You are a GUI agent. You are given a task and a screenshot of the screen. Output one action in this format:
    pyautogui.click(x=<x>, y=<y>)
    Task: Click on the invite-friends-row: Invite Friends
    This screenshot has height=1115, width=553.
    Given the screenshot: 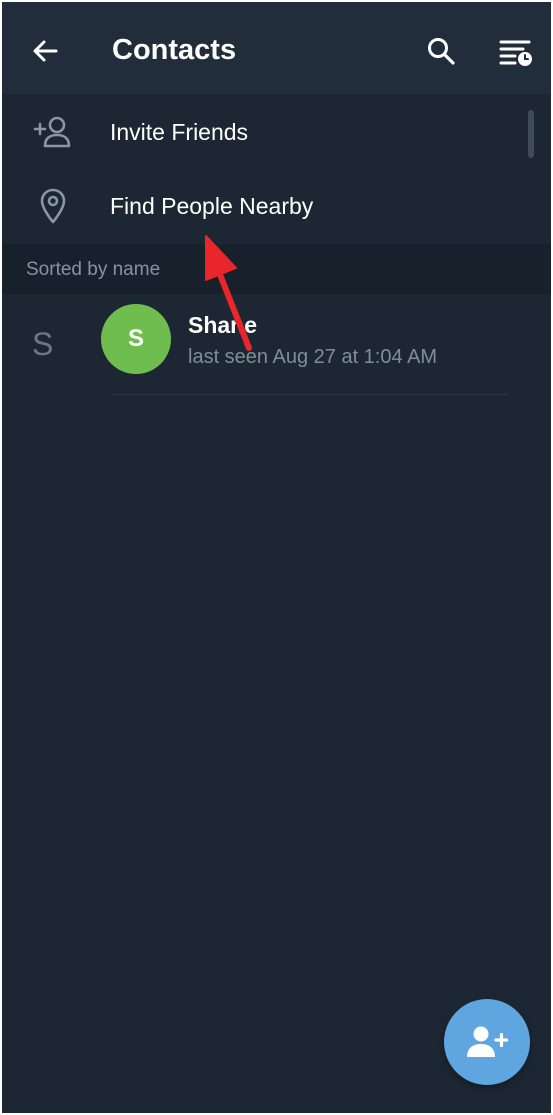 What is the action you would take?
    pyautogui.click(x=276, y=132)
    